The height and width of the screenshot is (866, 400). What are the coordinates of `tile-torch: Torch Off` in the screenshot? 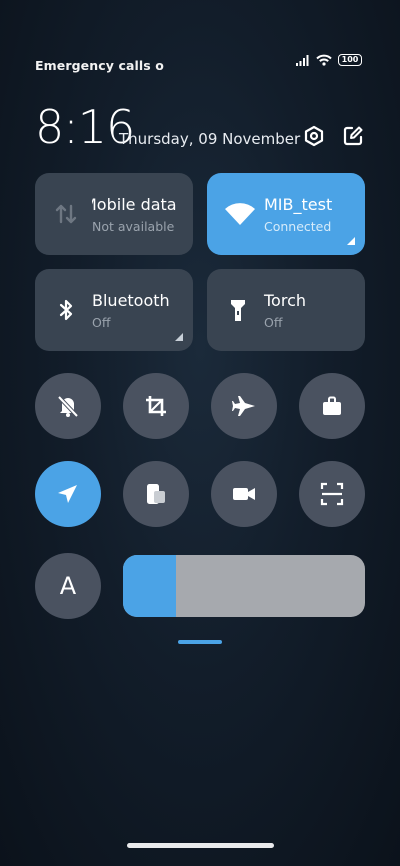 It's located at (286, 310).